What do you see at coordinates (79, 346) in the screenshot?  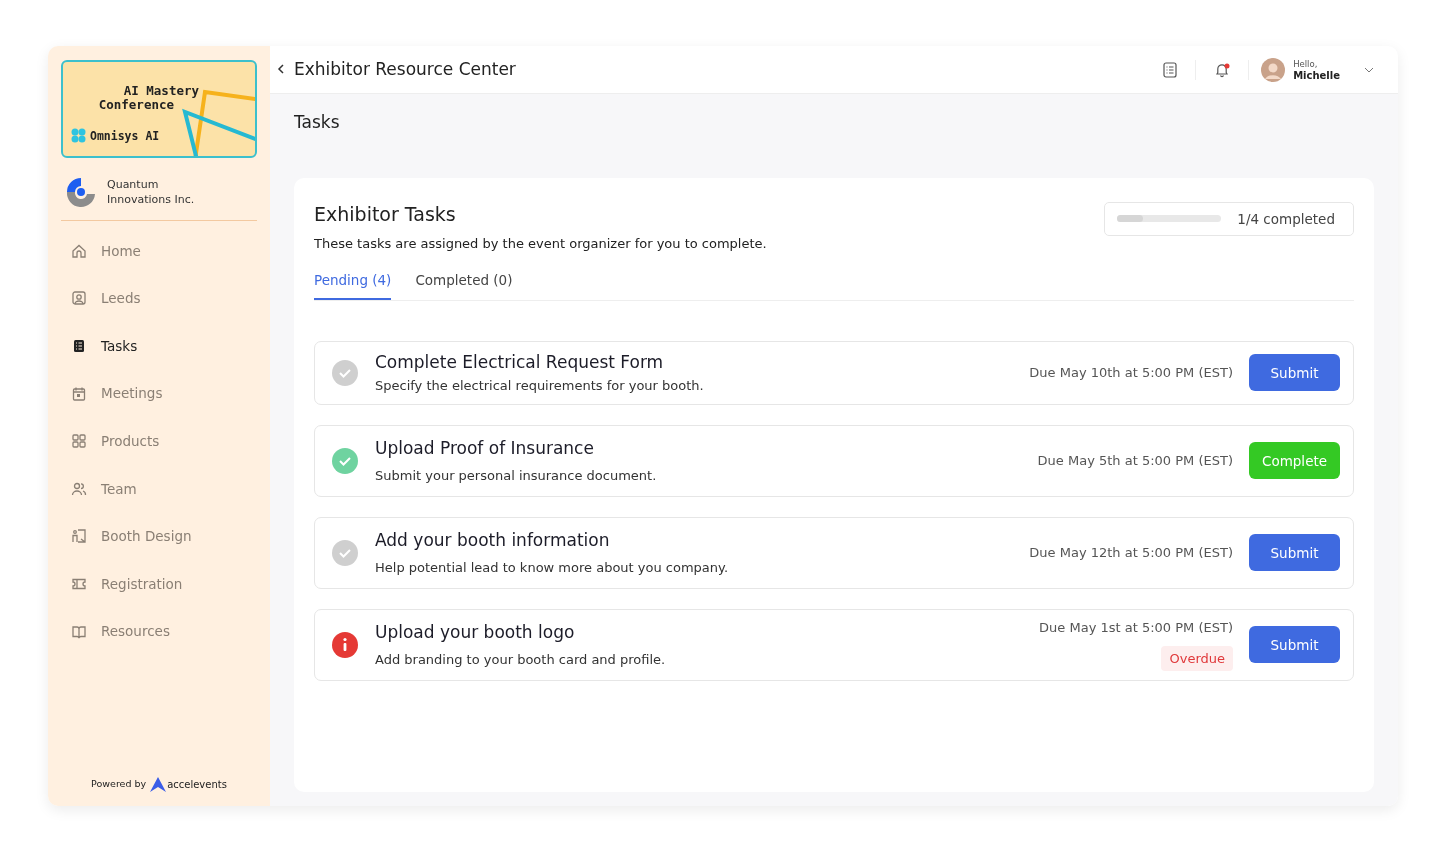 I see `checklist-icon` at bounding box center [79, 346].